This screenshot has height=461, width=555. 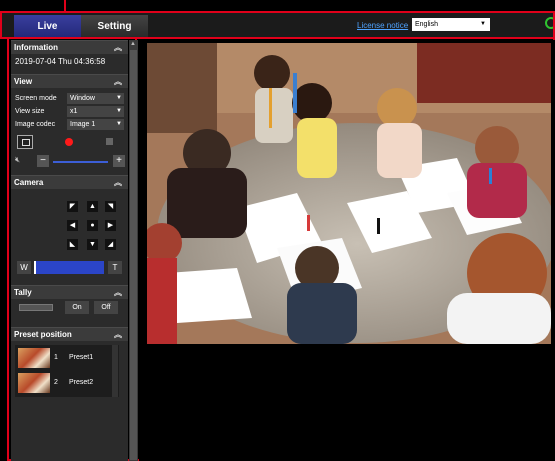 What do you see at coordinates (23, 292) in the screenshot?
I see `tally-title: Tally` at bounding box center [23, 292].